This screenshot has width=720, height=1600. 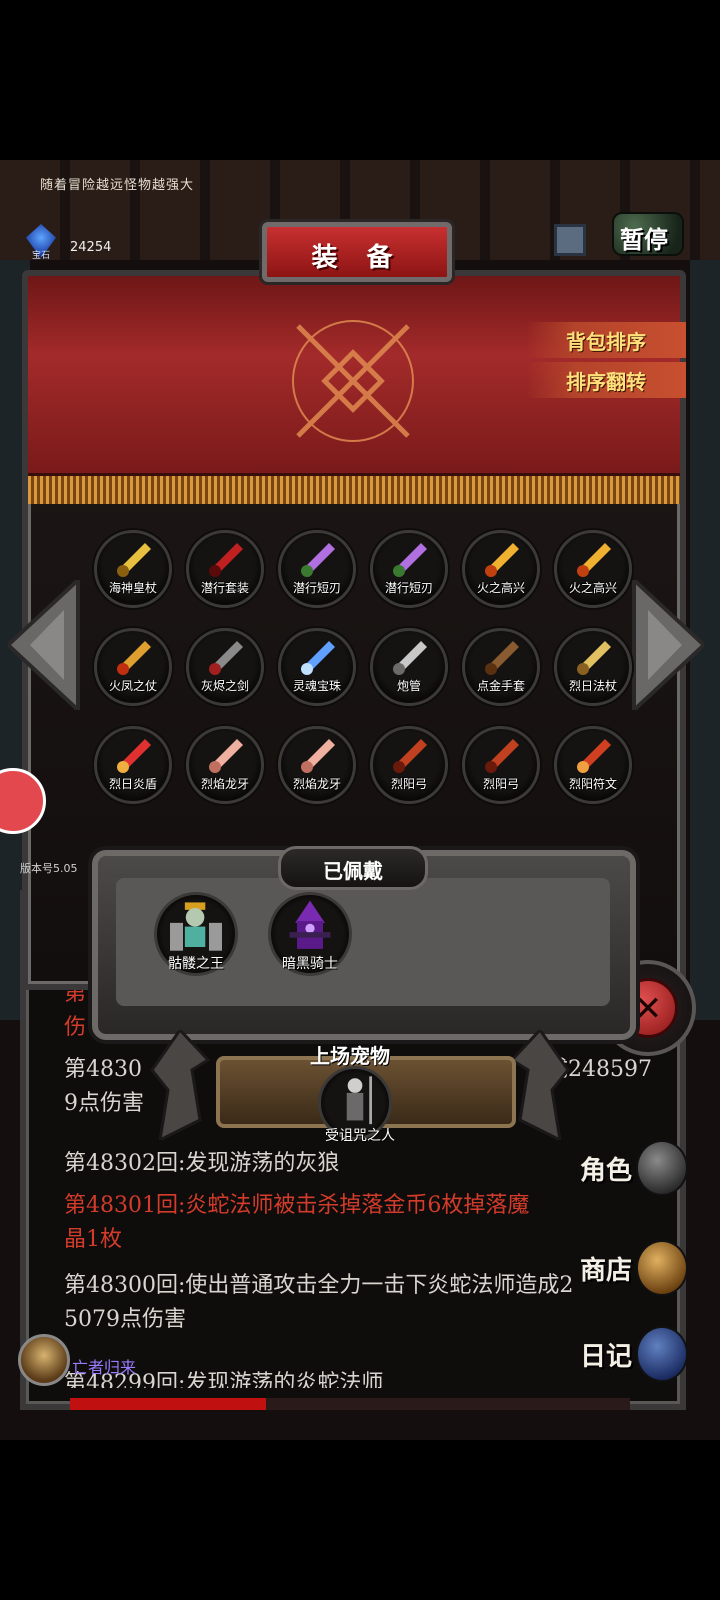 I want to click on sort-bag-button: 背包排序, so click(x=606, y=340).